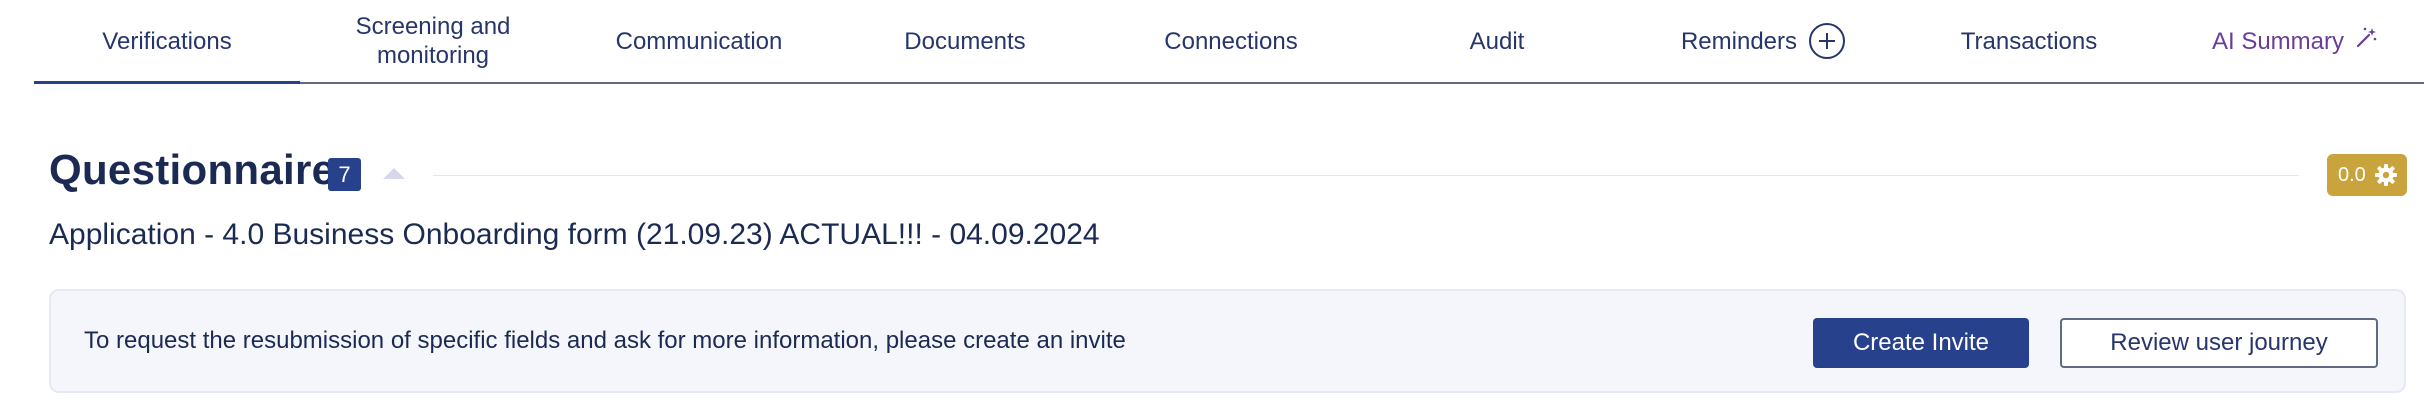  I want to click on tab-screening-label: Screening and monitoring, so click(433, 41).